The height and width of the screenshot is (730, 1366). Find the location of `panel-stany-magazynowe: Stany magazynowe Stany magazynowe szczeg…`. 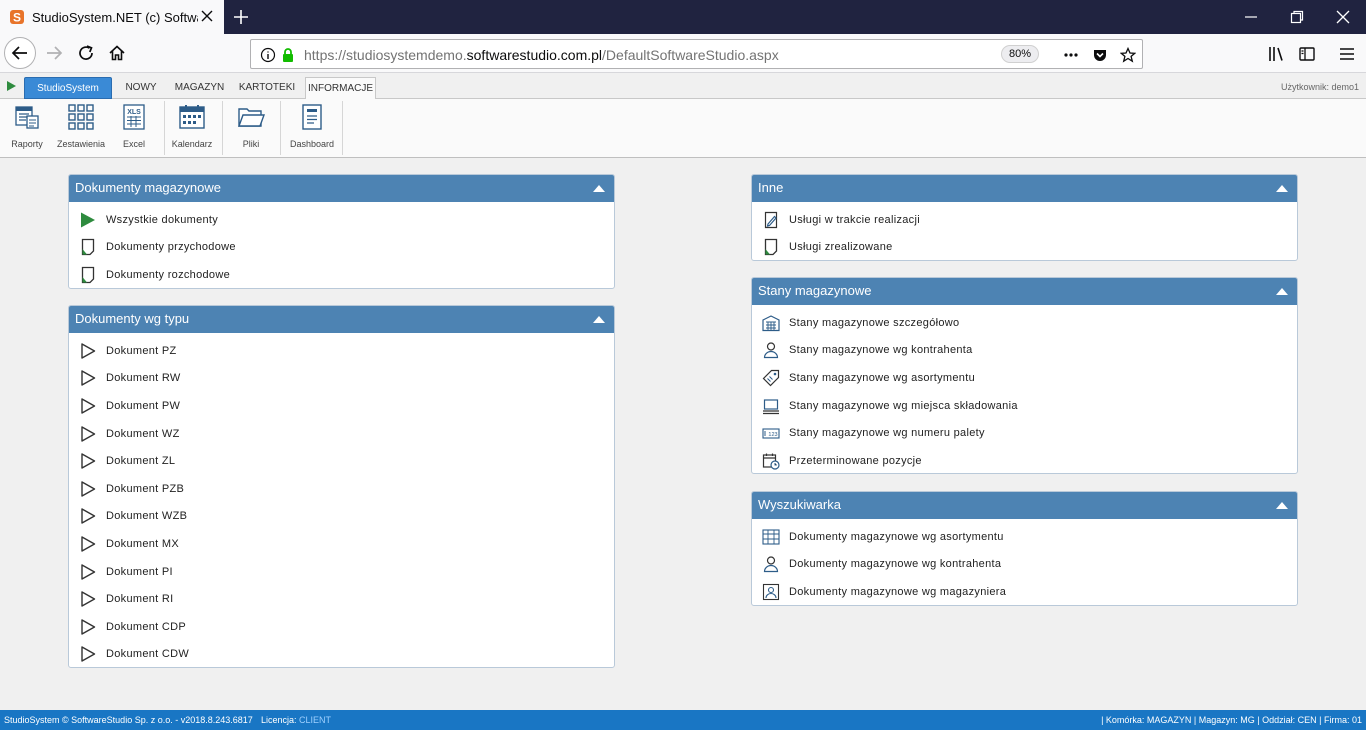

panel-stany-magazynowe: Stany magazynowe Stany magazynowe szczeg… is located at coordinates (1024, 375).